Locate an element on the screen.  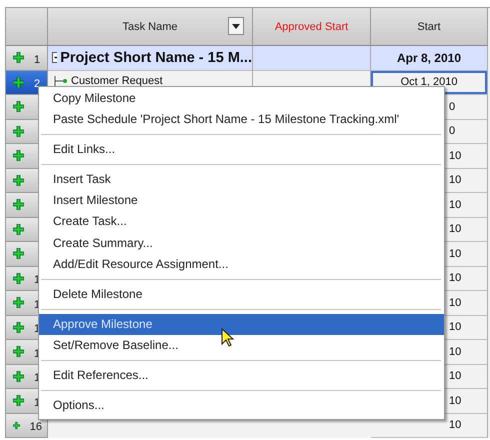
dropdown-button is located at coordinates (236, 26).